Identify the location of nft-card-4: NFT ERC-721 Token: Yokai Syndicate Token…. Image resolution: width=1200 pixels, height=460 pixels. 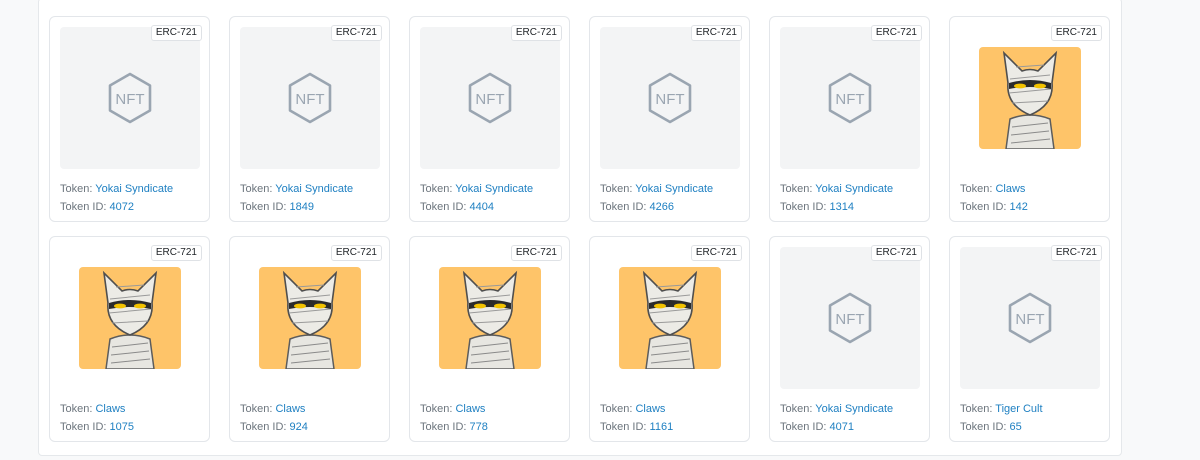
(669, 119).